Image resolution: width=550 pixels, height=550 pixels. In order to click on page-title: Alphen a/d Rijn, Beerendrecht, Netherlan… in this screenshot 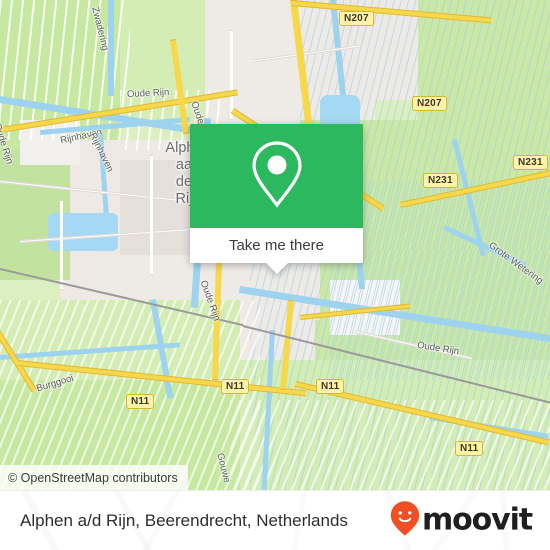, I will do `click(184, 520)`.